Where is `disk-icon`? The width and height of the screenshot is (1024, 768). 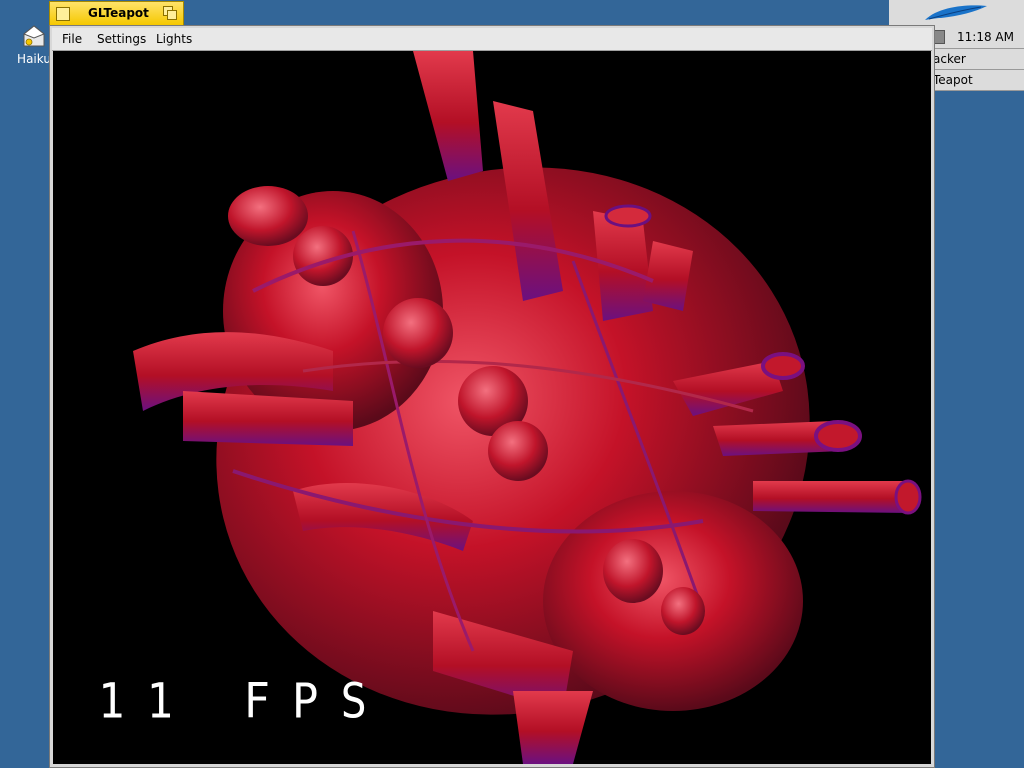
disk-icon is located at coordinates (34, 36).